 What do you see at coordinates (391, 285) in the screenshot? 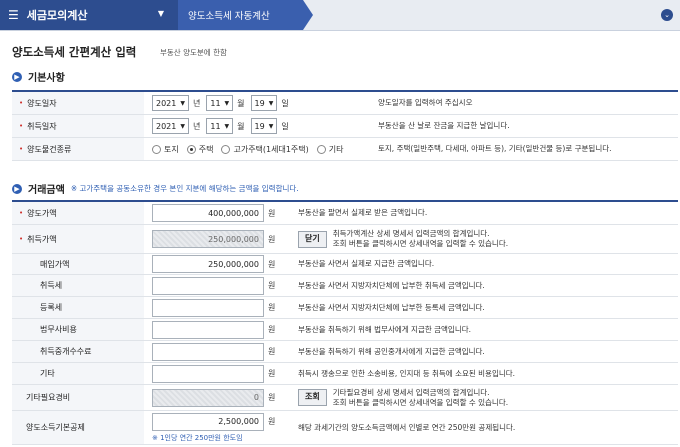
I see `row-description: 부동산을 사면서 지방자치단체에 납부한 취득세 금액입니다.` at bounding box center [391, 285].